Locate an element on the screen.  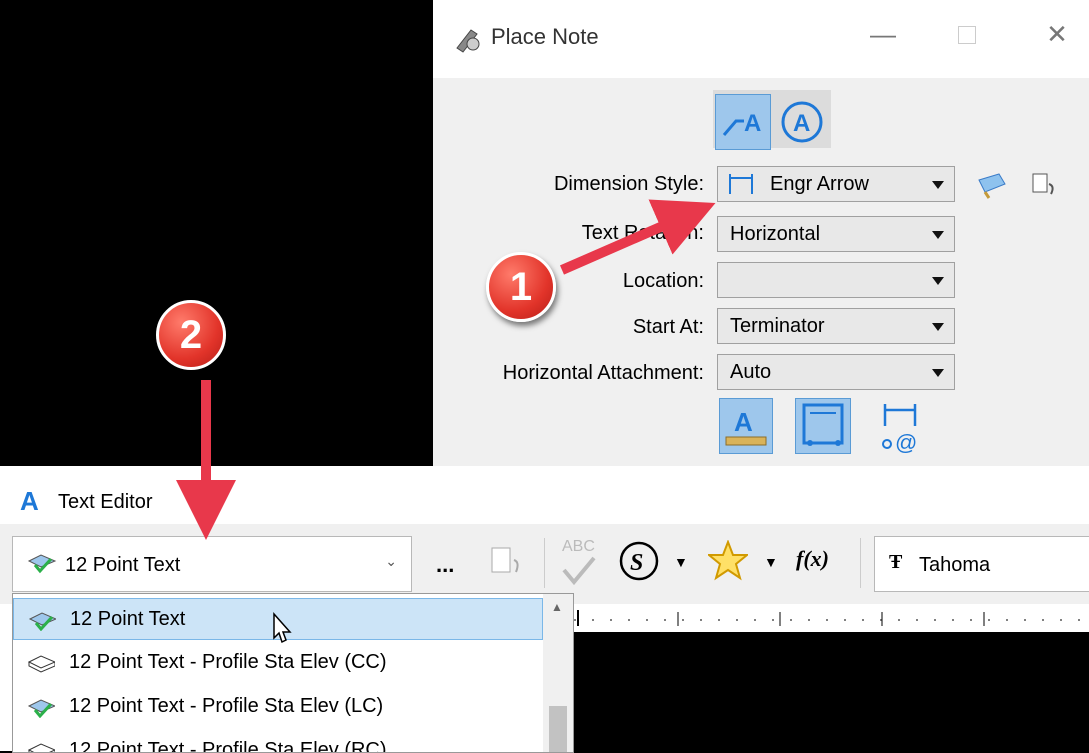
callout-badge-2: 2 is located at coordinates (191, 335).